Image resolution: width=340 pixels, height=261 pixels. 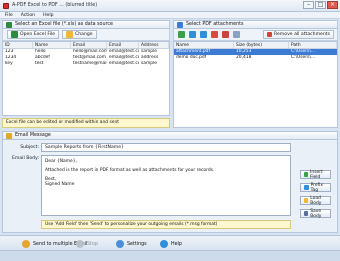 I want to click on column-header: Size (bytes), so click(x=261, y=45).